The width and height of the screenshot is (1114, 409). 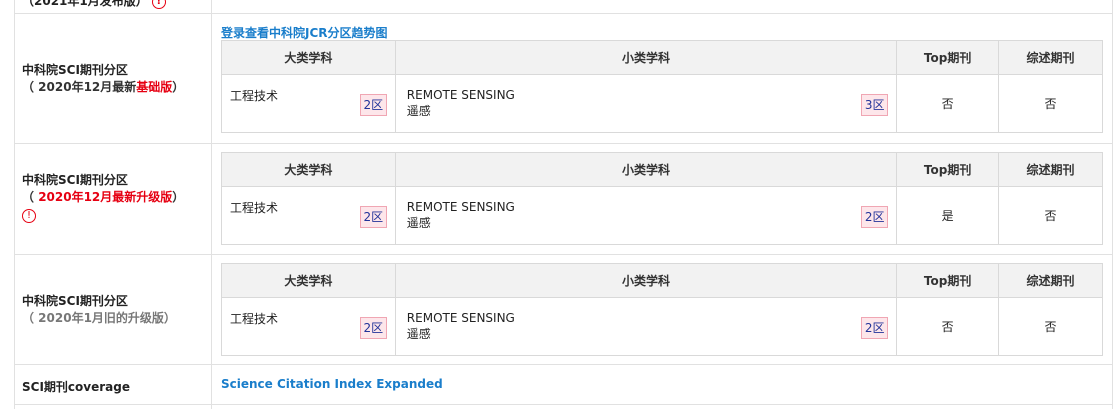 What do you see at coordinates (332, 384) in the screenshot?
I see `coverage-link: Science Citation Index Expanded` at bounding box center [332, 384].